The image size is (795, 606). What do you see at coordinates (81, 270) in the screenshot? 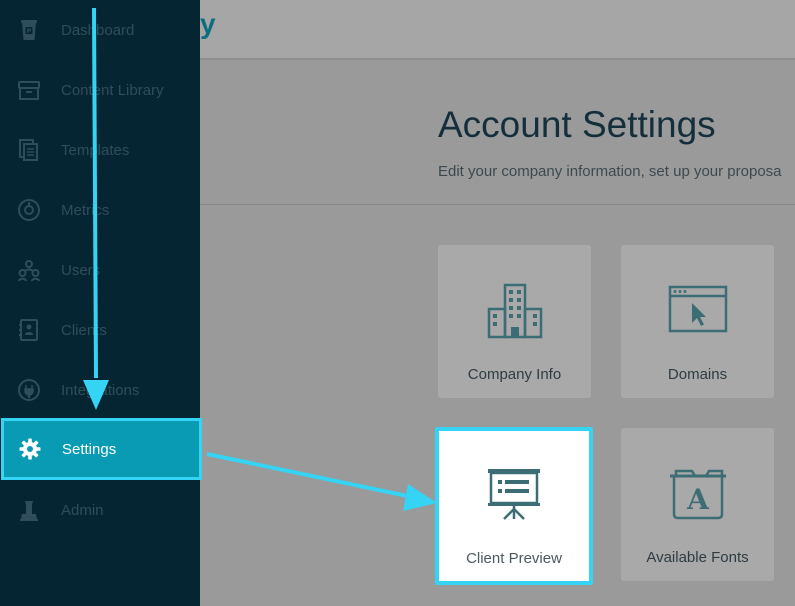
I see `sidebar-item-label: Users` at bounding box center [81, 270].